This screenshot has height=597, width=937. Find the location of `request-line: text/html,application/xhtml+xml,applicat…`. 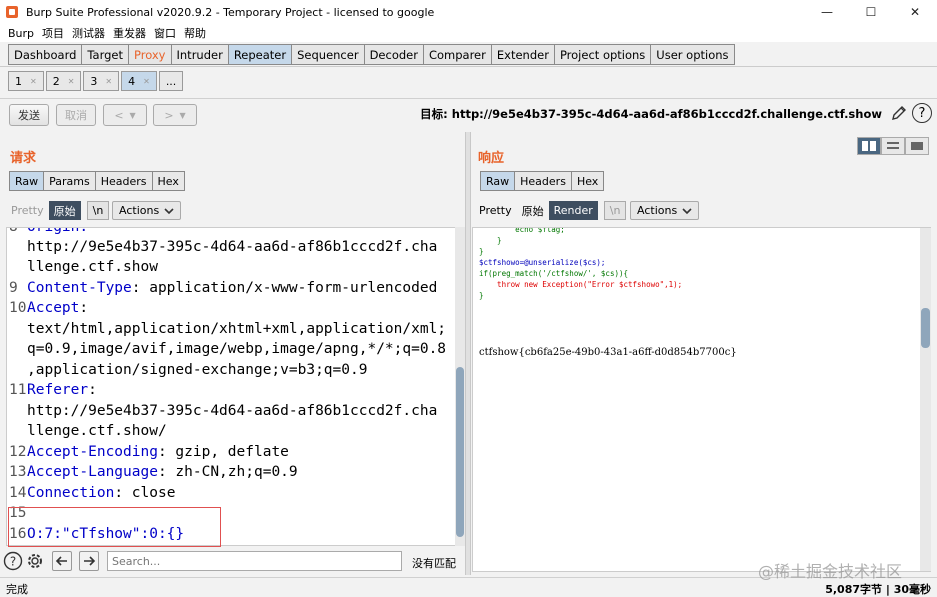

request-line: text/html,application/xhtml+xml,applicat… is located at coordinates (226, 329).